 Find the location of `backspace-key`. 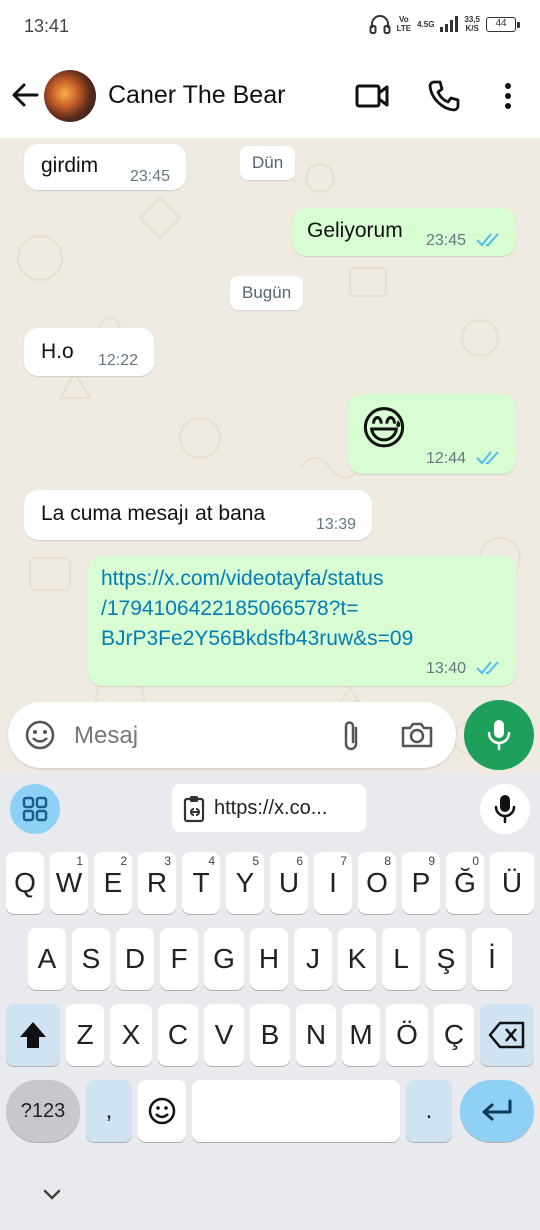

backspace-key is located at coordinates (507, 1035).